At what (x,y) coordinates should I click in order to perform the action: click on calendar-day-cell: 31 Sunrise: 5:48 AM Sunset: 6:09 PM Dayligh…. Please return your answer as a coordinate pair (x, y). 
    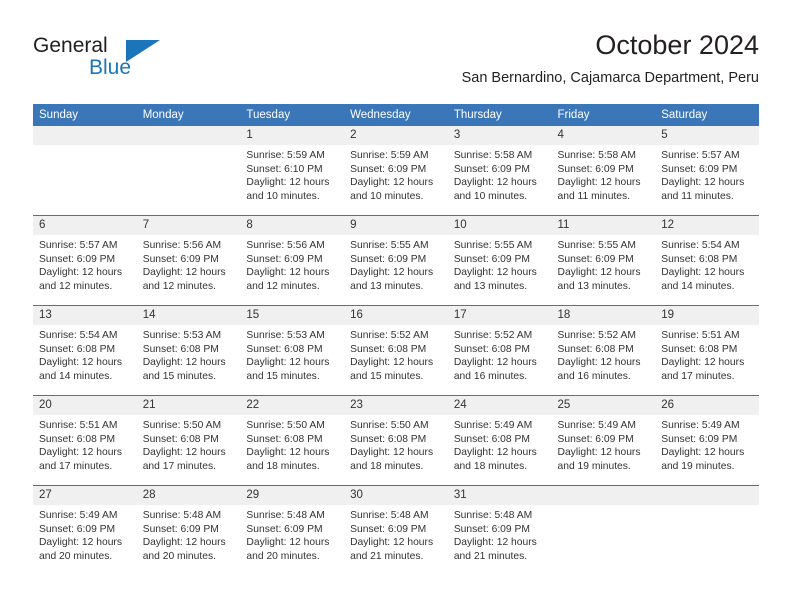
    Looking at the image, I should click on (499, 530).